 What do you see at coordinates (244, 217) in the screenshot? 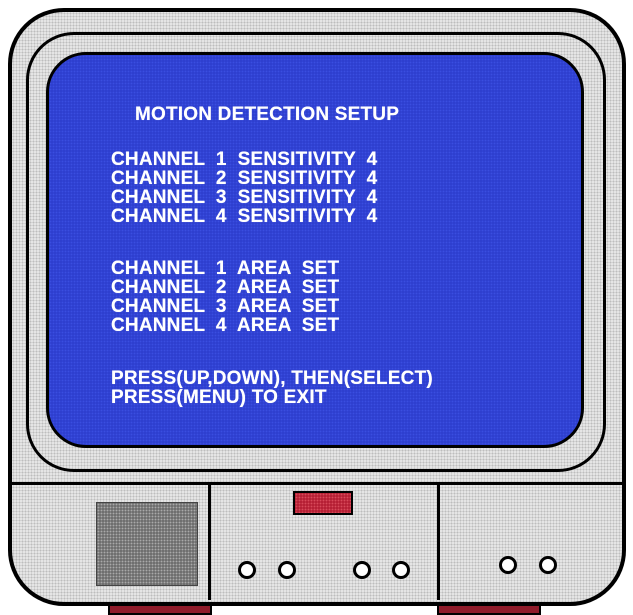
I see `menu-item-channel-4-sensitivity: CHANNEL 4 SENSITIVITY 4` at bounding box center [244, 217].